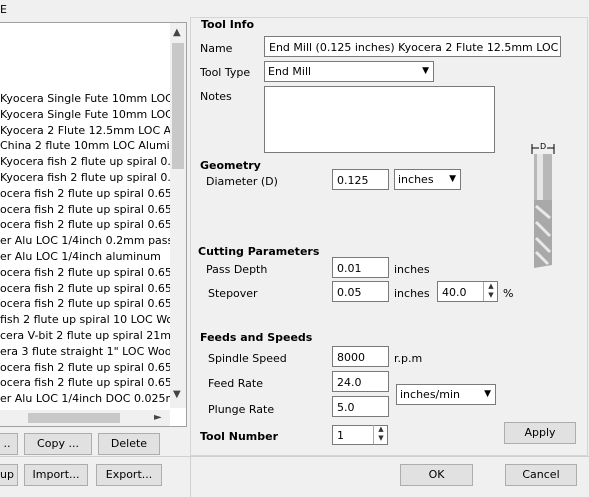 The image size is (589, 497). I want to click on scroll-up-icon: ▲, so click(177, 33).